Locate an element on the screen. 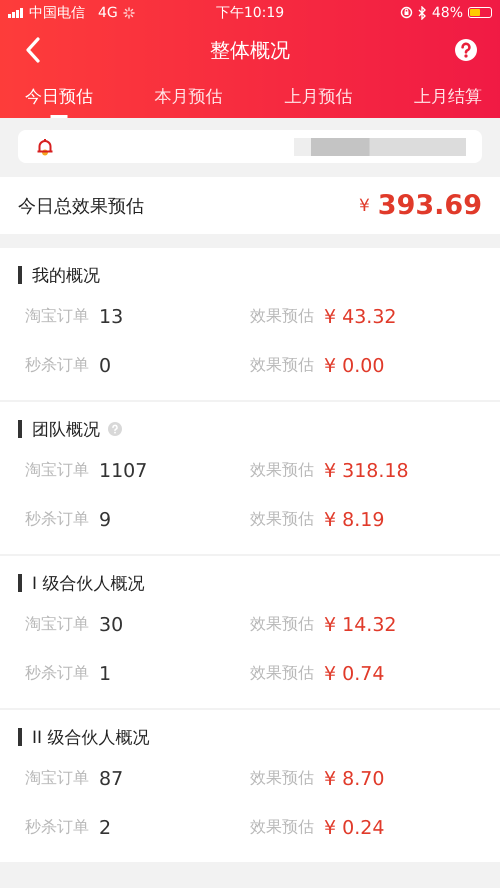  estimate-amount: ¥ 8.19 is located at coordinates (354, 519).